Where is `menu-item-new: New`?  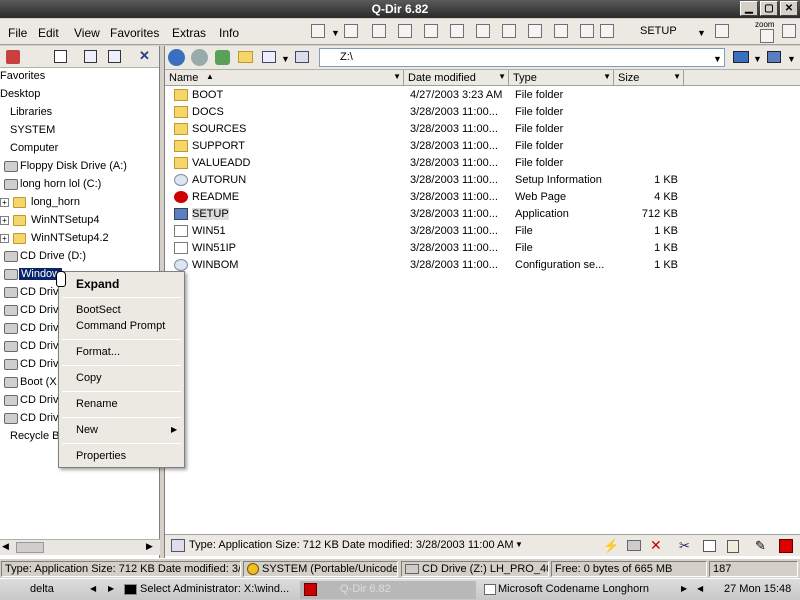
menu-item-new: New is located at coordinates (87, 430).